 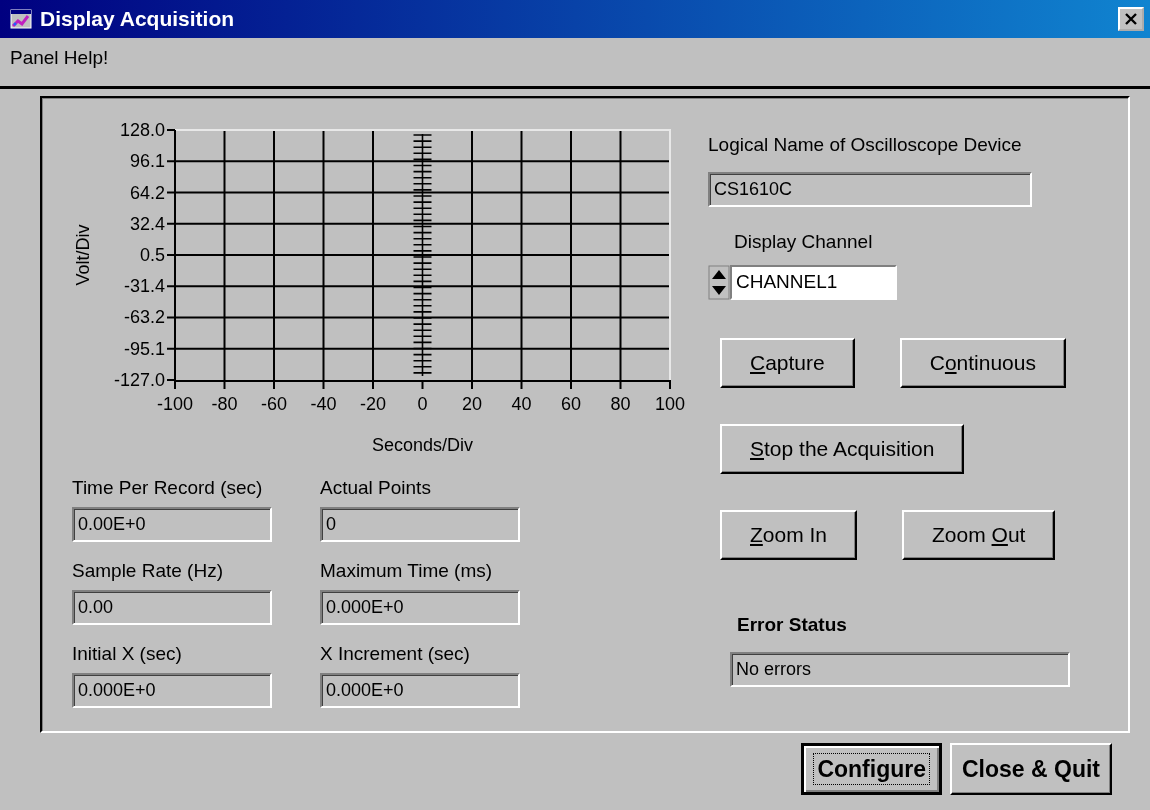 I want to click on tick-label: 20, so click(x=472, y=404).